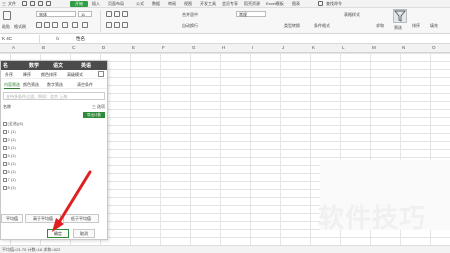 The width and height of the screenshot is (450, 253). Describe the element at coordinates (9, 139) in the screenshot. I see `list-item: 2 (1)` at that location.